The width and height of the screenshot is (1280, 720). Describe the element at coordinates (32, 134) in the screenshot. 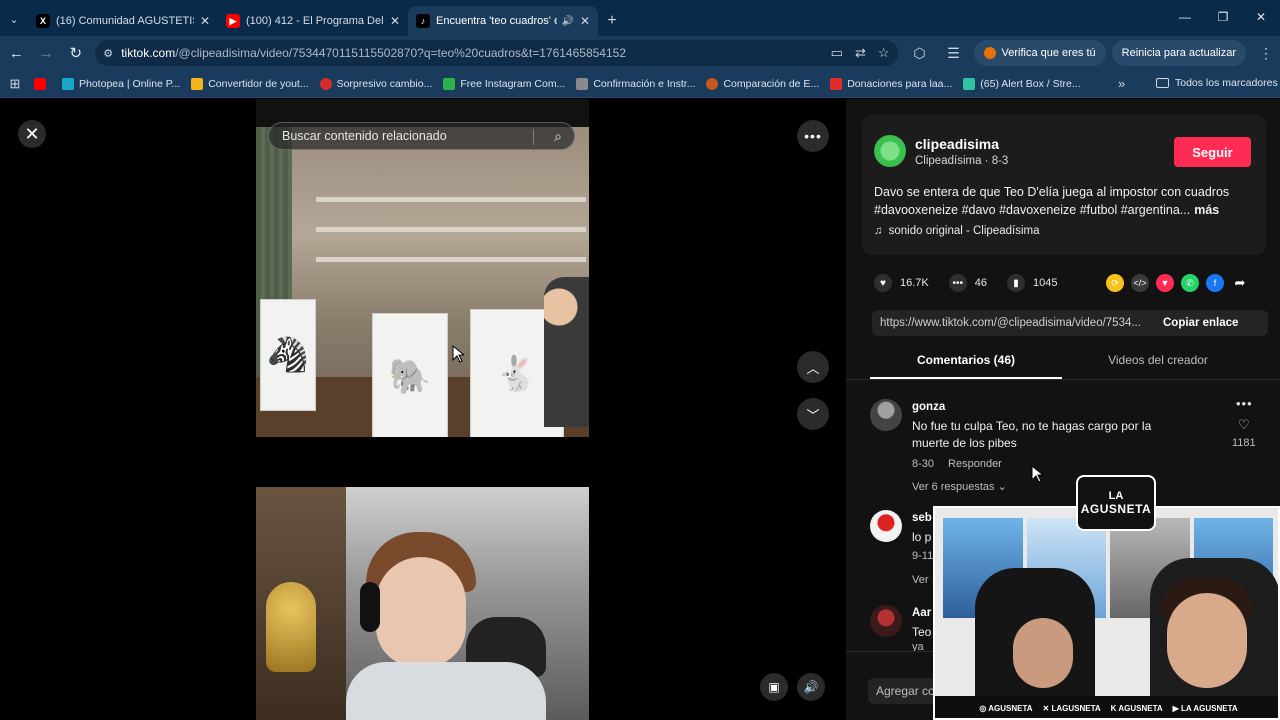

I see `close-video-button: ✕` at that location.